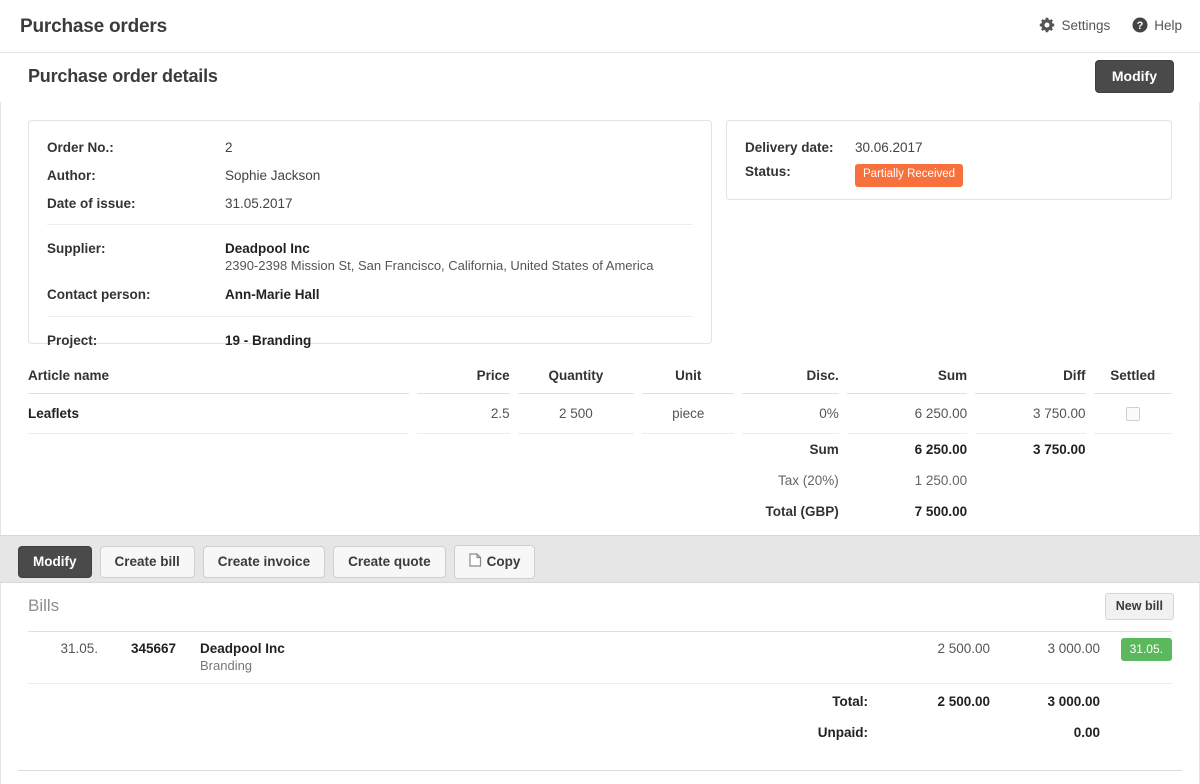 The width and height of the screenshot is (1200, 784). I want to click on col-quantity: Quantity, so click(576, 381).